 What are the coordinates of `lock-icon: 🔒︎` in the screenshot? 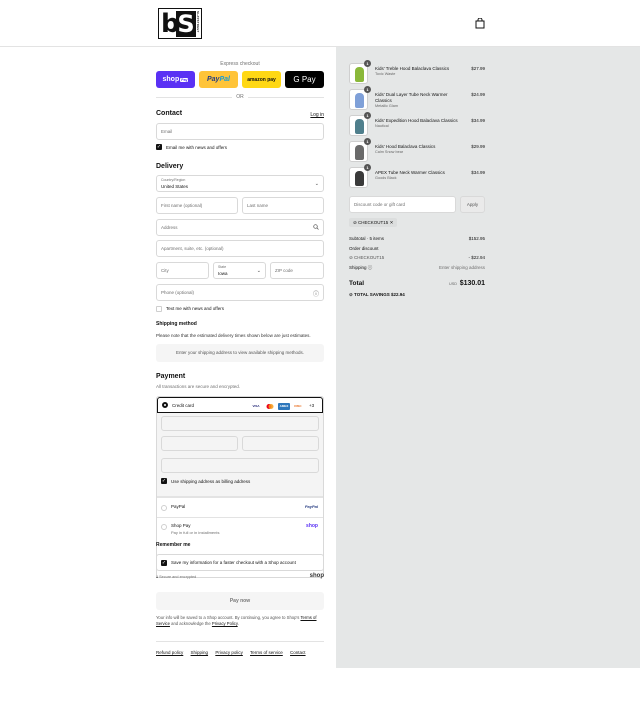 It's located at (157, 577).